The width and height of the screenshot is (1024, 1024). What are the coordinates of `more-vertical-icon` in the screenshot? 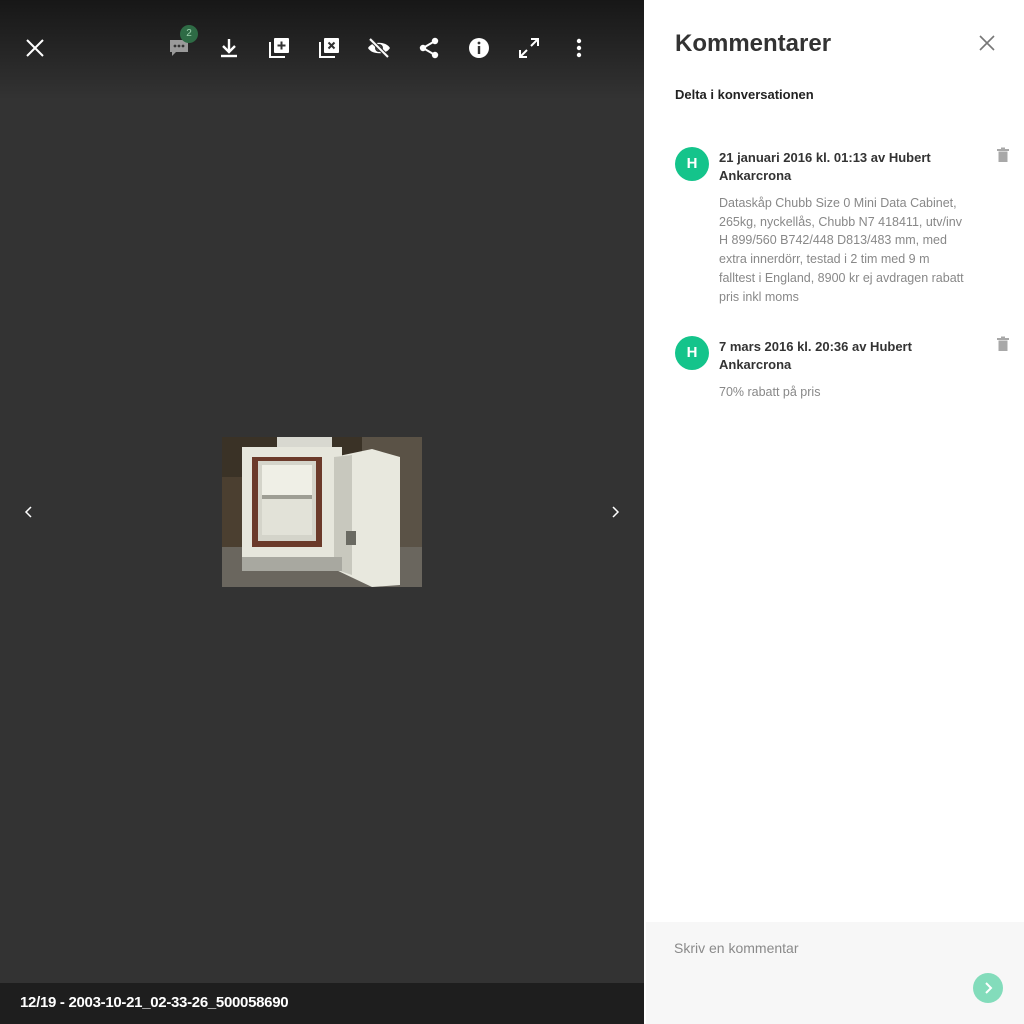 It's located at (579, 48).